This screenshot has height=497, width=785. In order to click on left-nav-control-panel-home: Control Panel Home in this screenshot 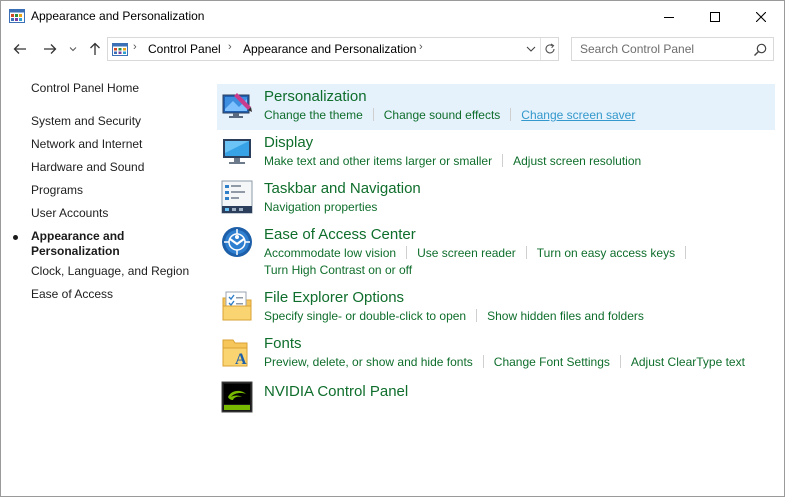, I will do `click(85, 88)`.